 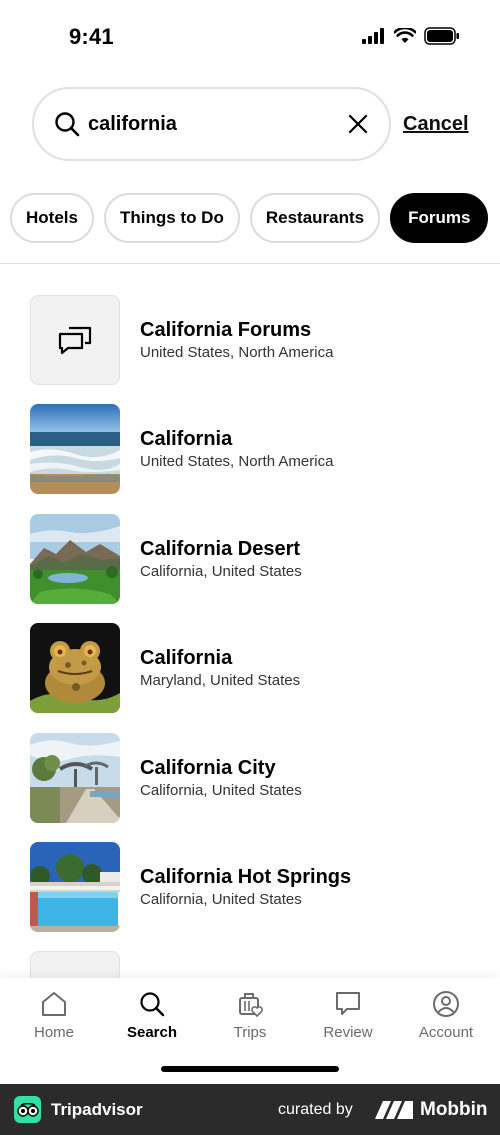 I want to click on tab-label: Account, so click(x=446, y=1032).